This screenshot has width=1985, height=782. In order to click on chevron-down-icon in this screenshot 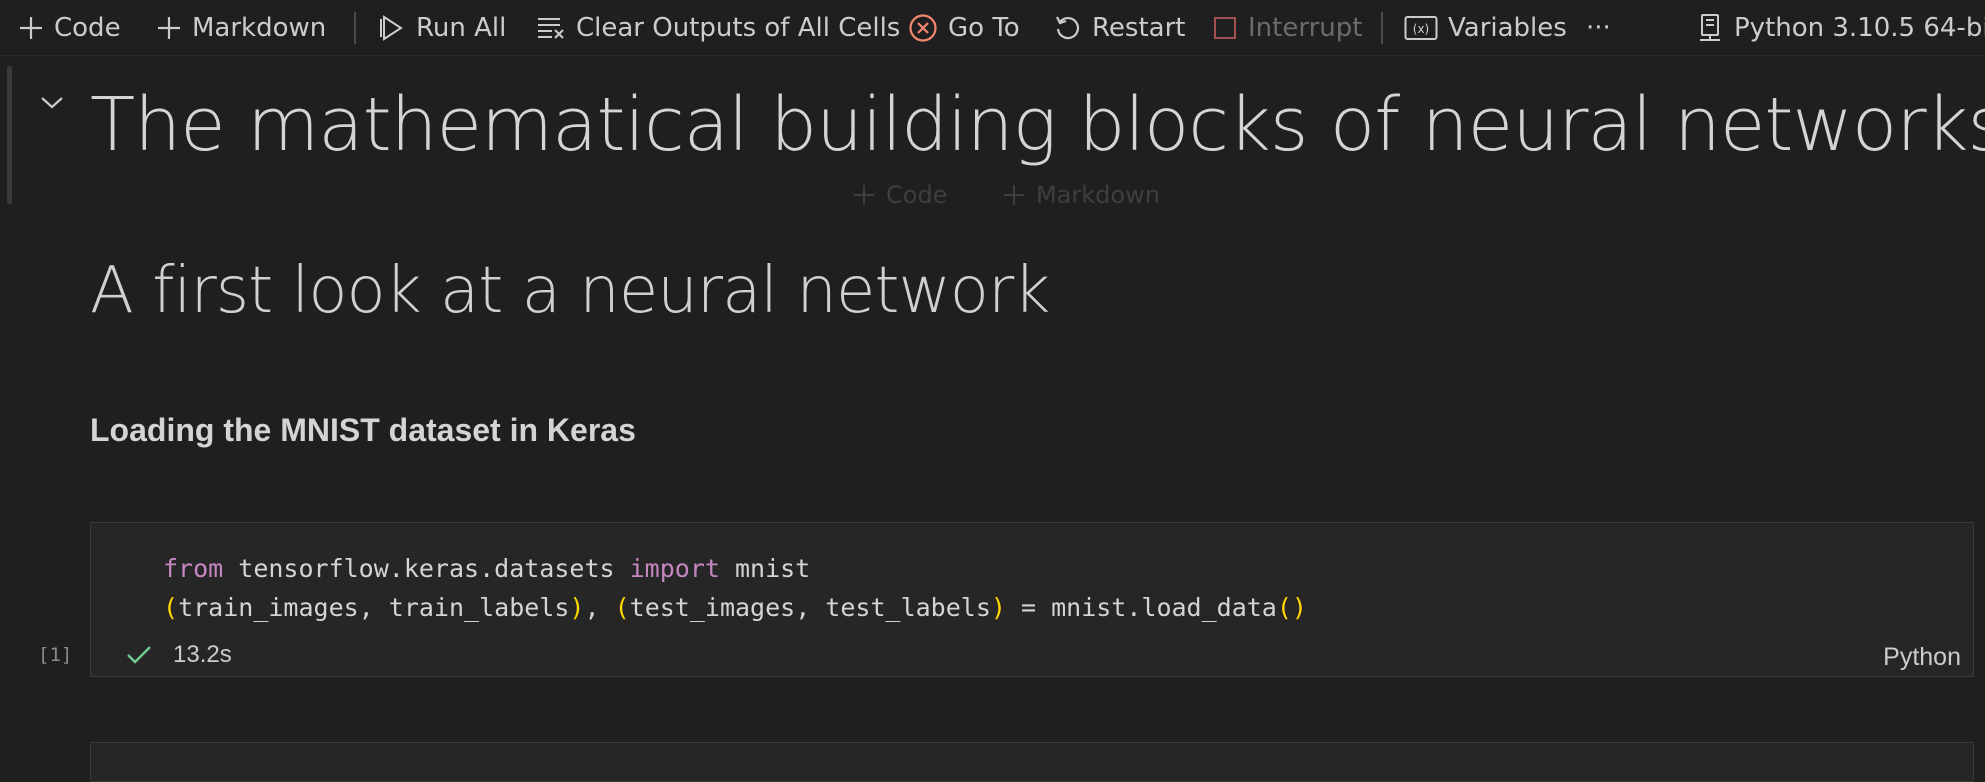, I will do `click(52, 103)`.